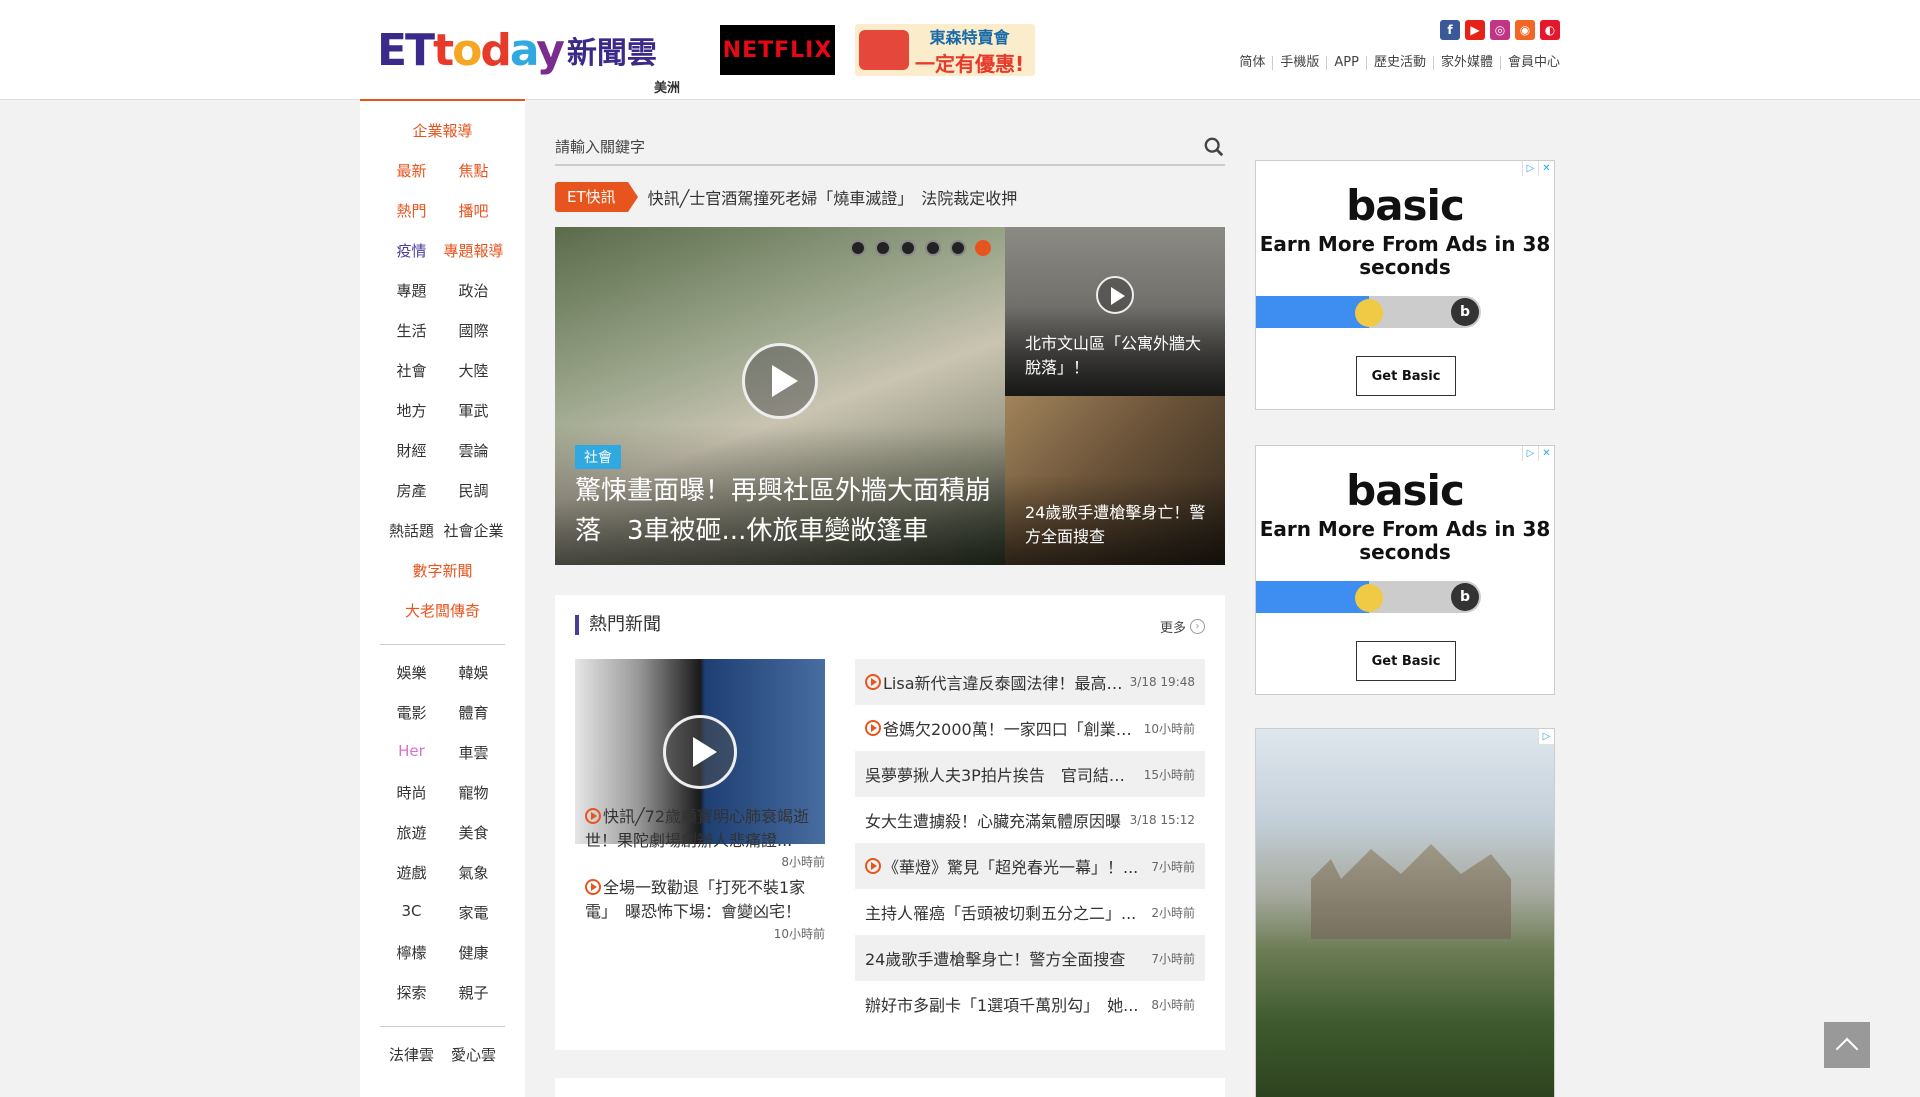 The image size is (1920, 1097). What do you see at coordinates (474, 170) in the screenshot?
I see `sidebar-item: 焦點` at bounding box center [474, 170].